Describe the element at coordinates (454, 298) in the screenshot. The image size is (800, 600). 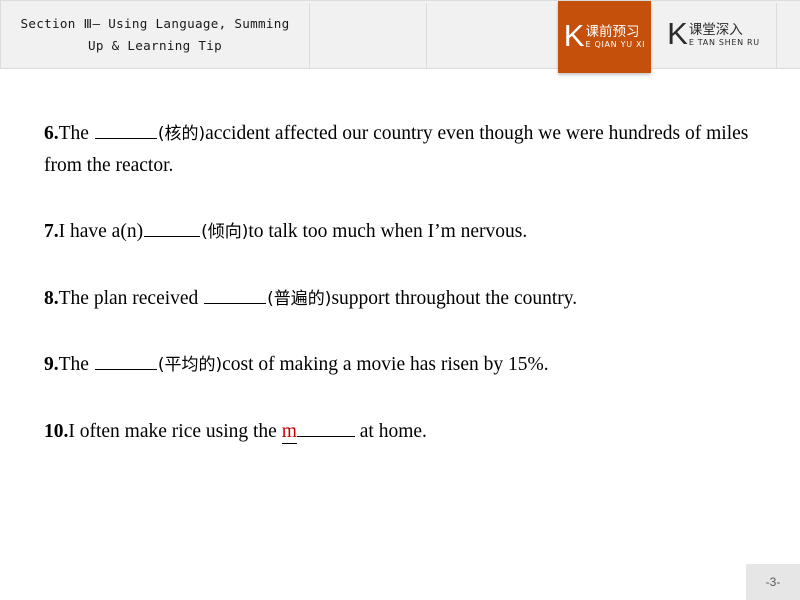
I see `exercise-text-post: support throughout the country.` at that location.